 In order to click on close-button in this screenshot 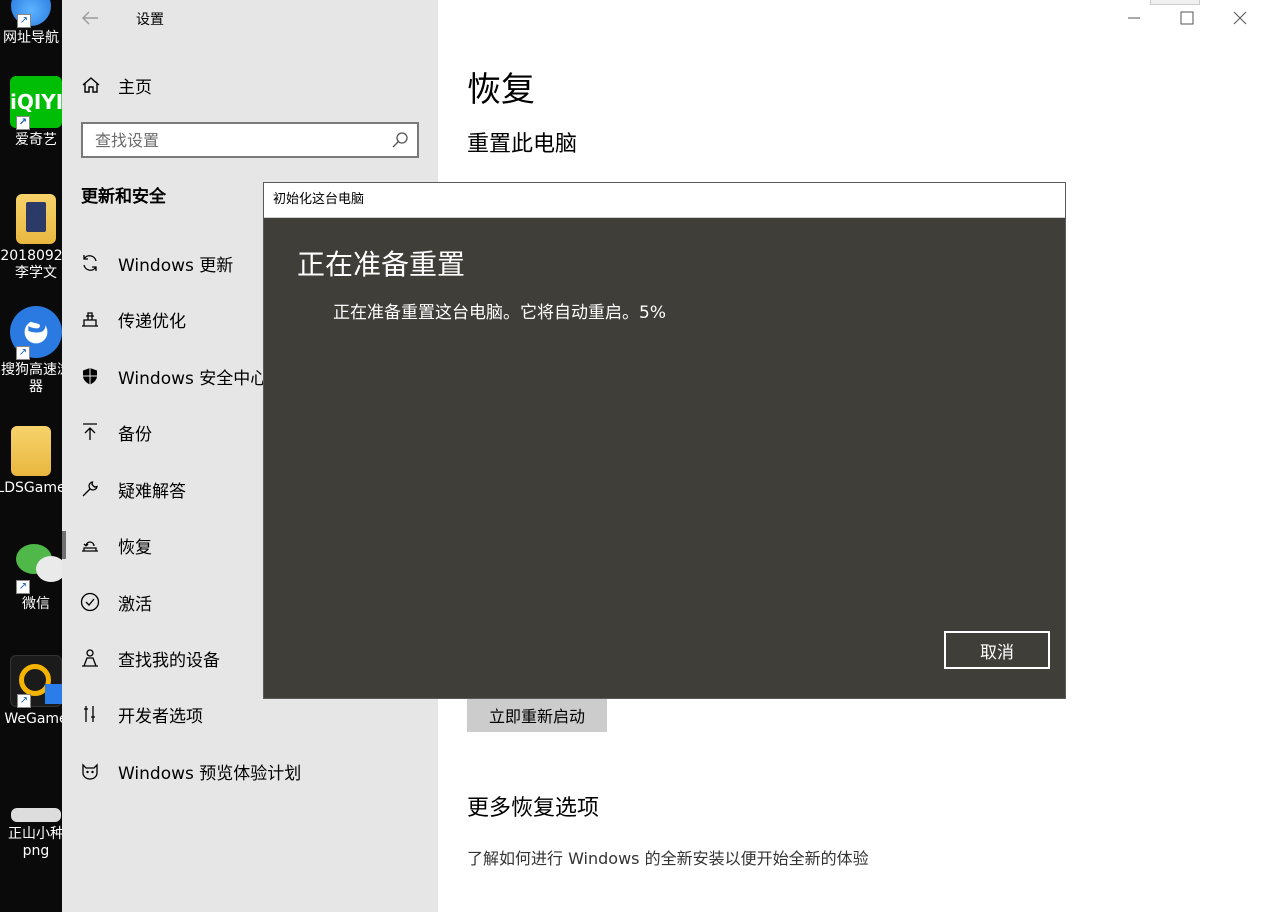, I will do `click(1240, 18)`.